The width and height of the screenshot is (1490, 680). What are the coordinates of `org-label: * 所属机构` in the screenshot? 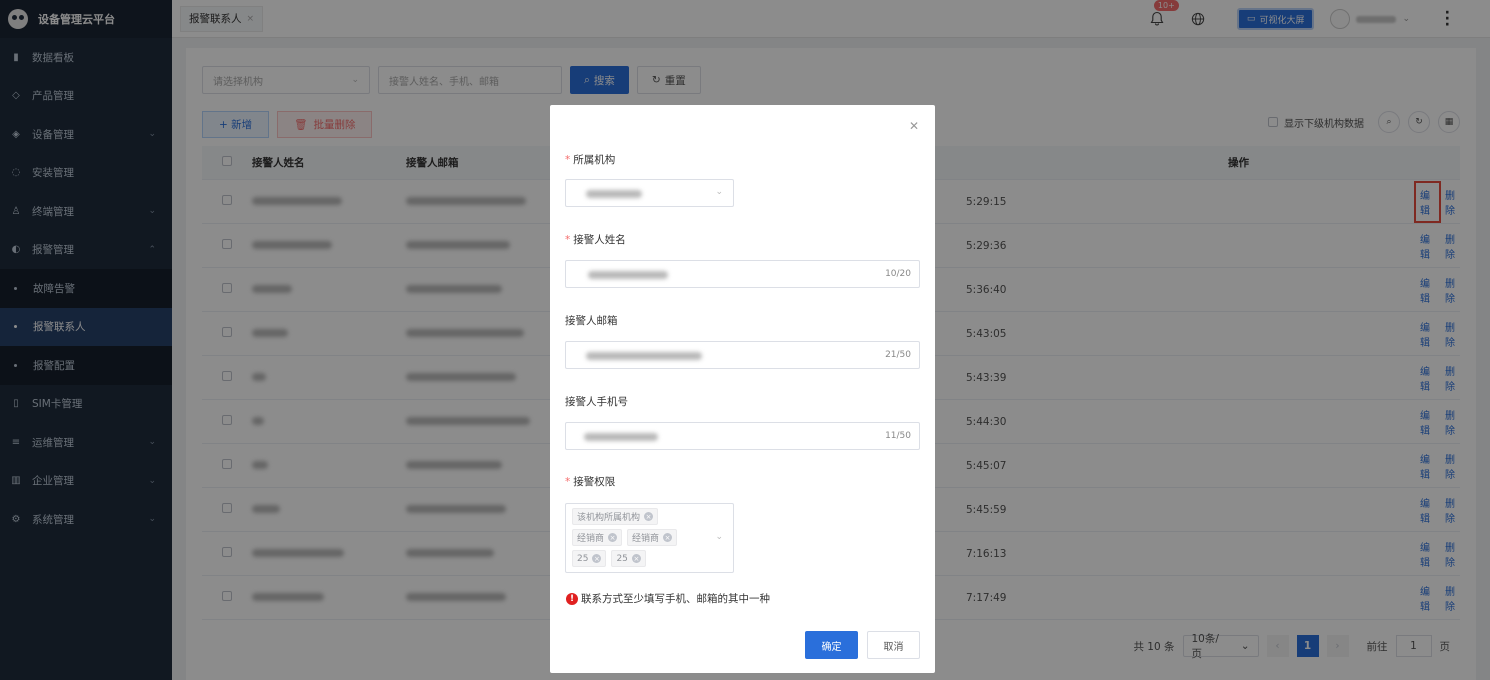 It's located at (590, 160).